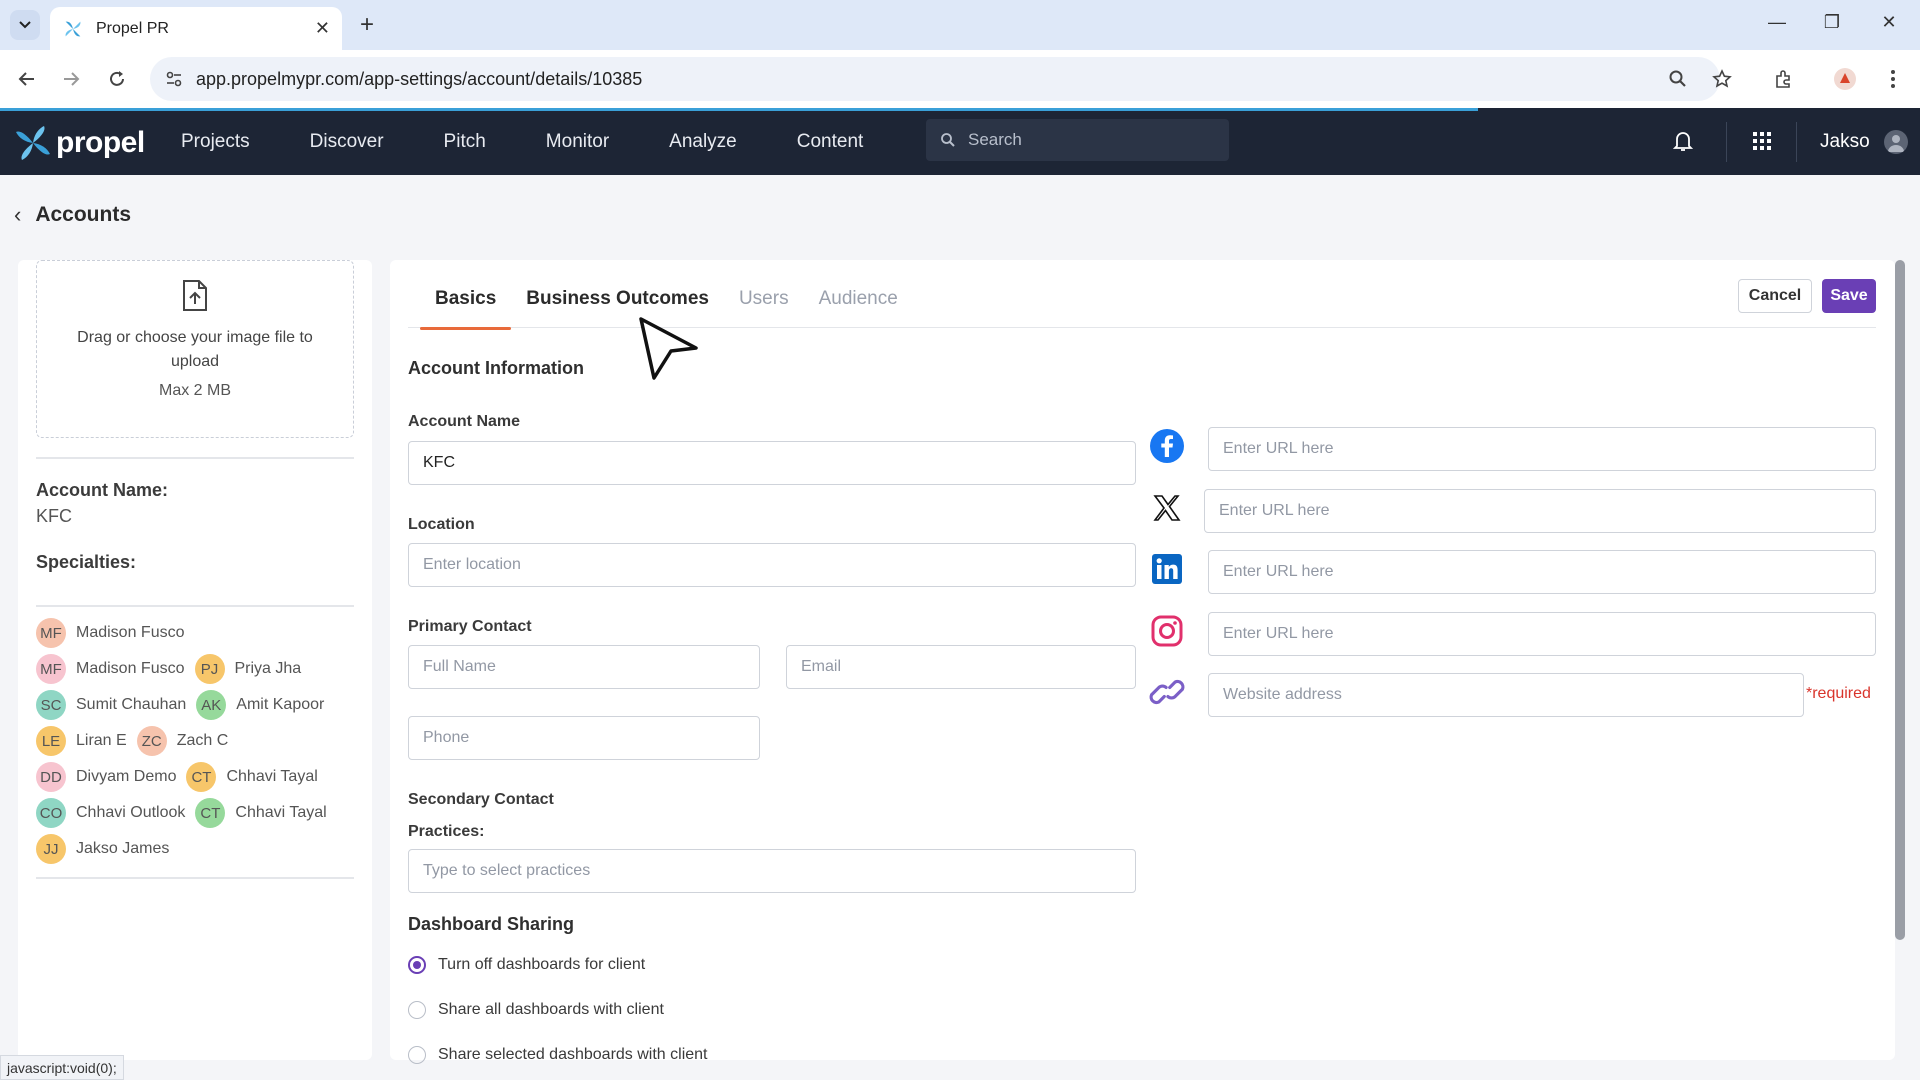 Image resolution: width=1920 pixels, height=1080 pixels. I want to click on team-member-row: LE Liran E ZC Zach C, so click(201, 741).